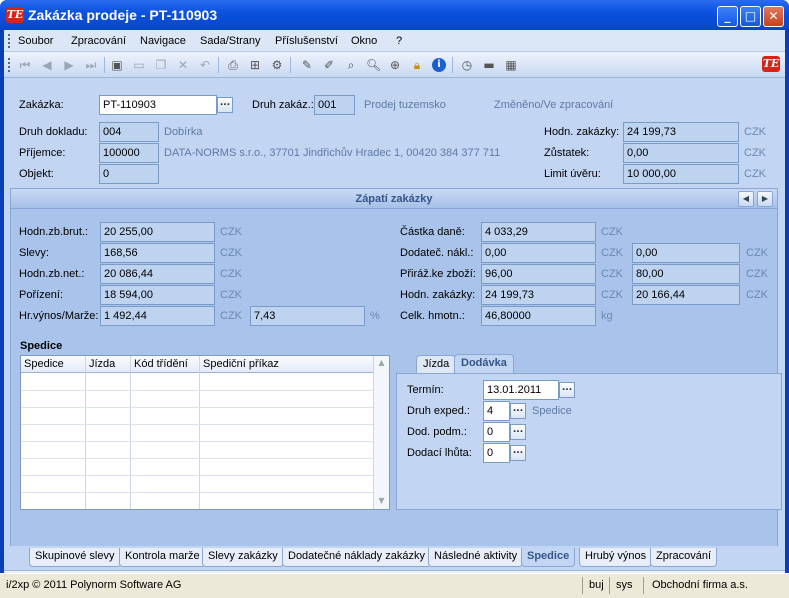 This screenshot has height=598, width=789. What do you see at coordinates (277, 65) in the screenshot?
I see `settings-icon: ⚙` at bounding box center [277, 65].